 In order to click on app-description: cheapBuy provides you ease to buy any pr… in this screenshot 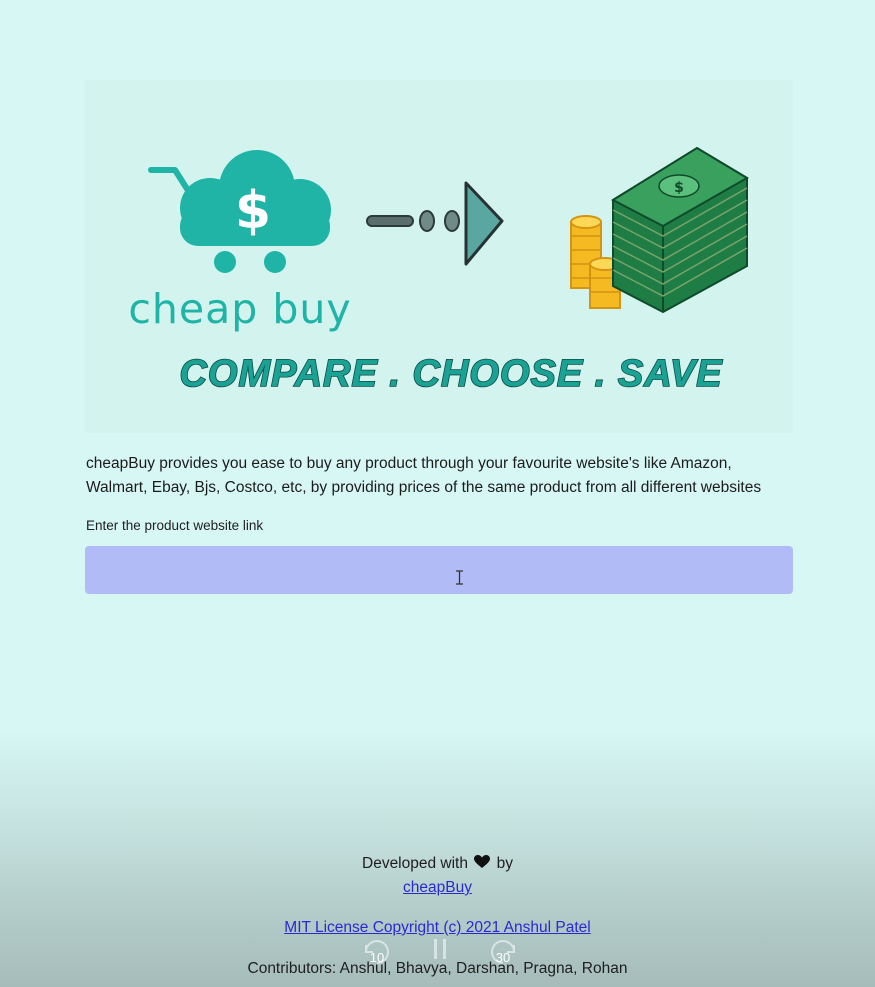, I will do `click(424, 475)`.